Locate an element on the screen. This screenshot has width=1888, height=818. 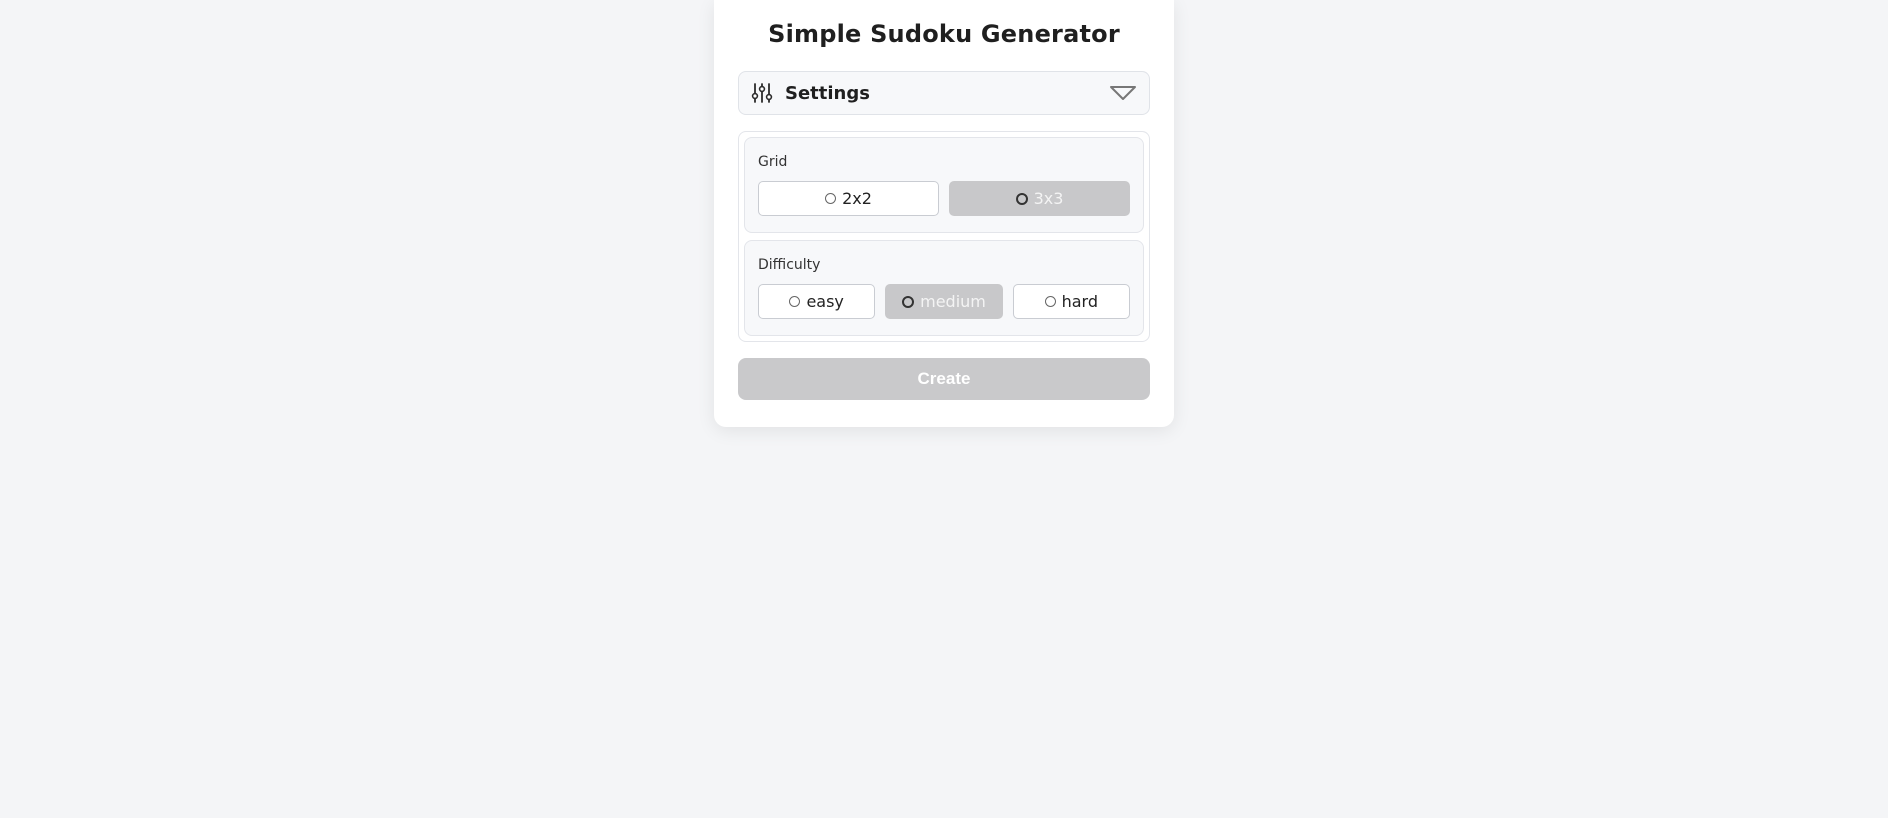
difficulty-group: Difficulty easy medium hard is located at coordinates (944, 288).